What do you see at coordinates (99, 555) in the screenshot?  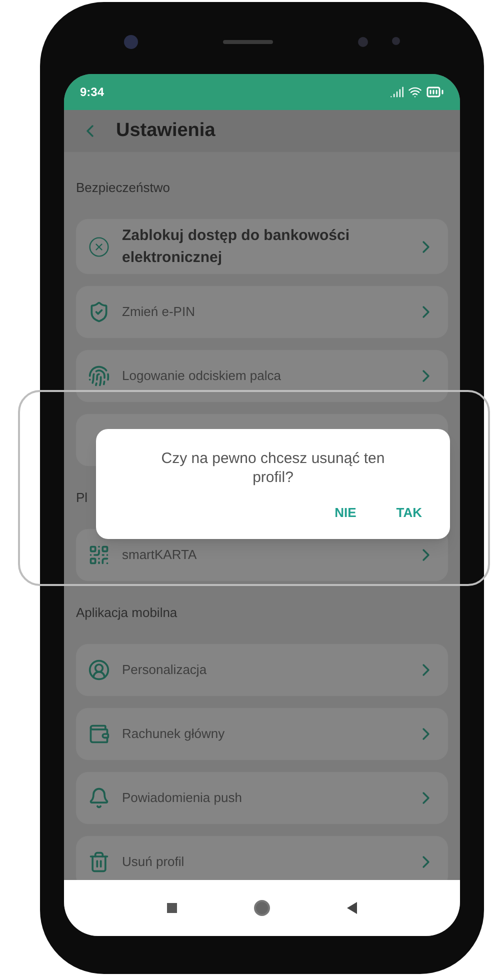 I see `grid-code-icon` at bounding box center [99, 555].